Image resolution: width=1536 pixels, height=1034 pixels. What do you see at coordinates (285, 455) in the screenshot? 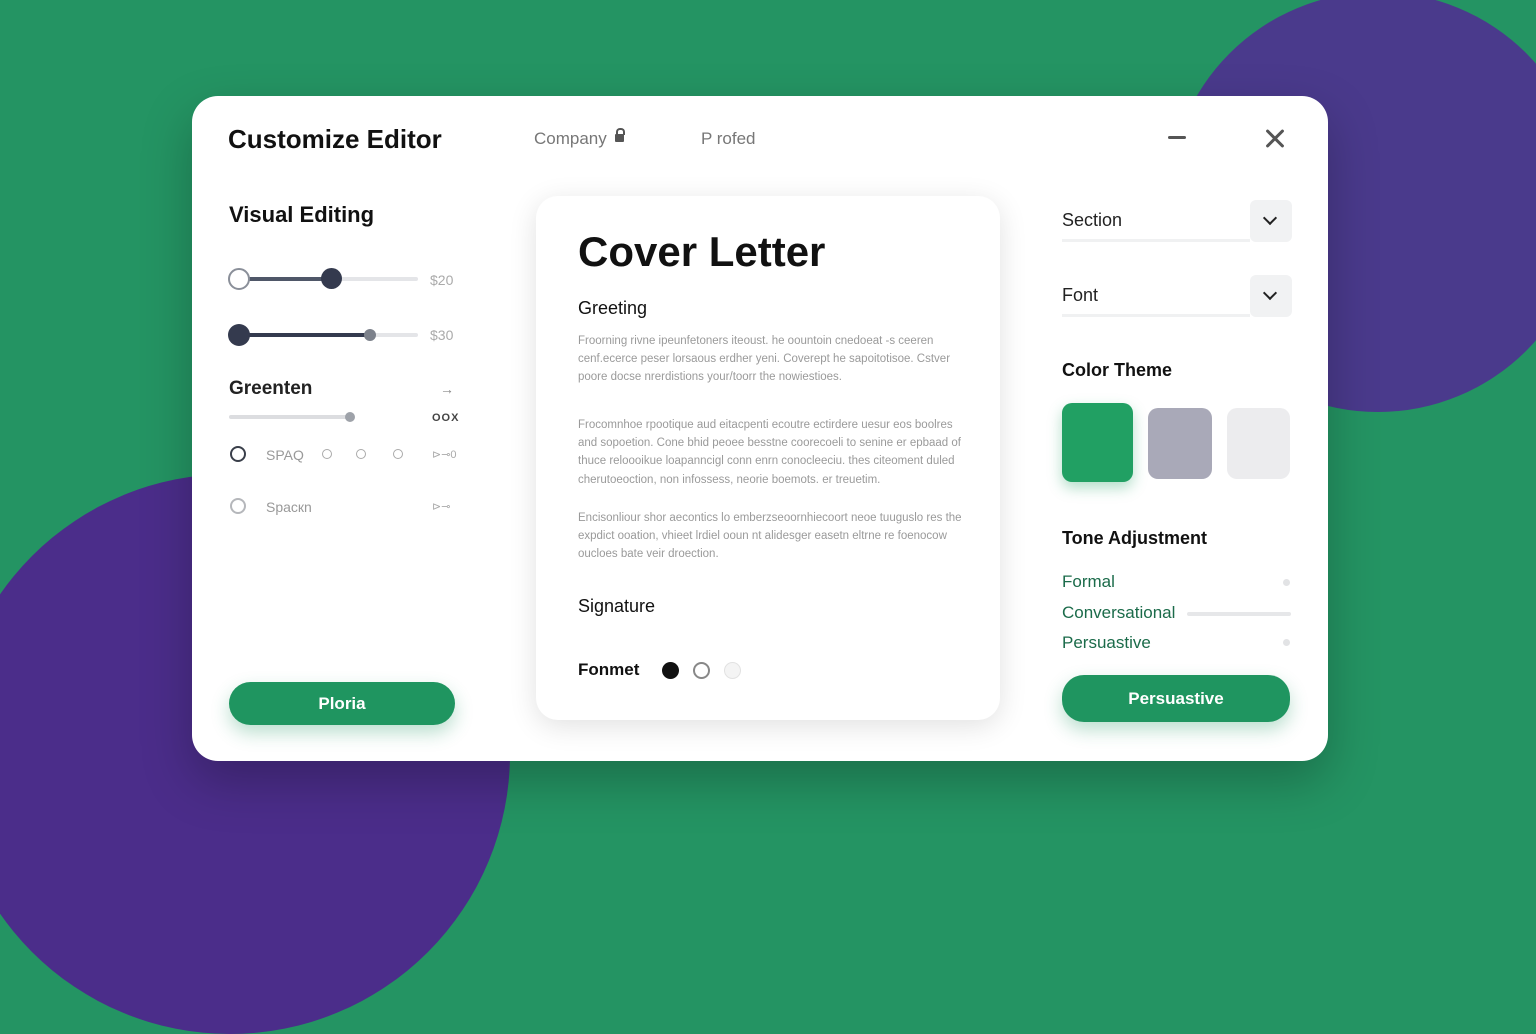
I see `option-spaq-label: SPAQ` at bounding box center [285, 455].